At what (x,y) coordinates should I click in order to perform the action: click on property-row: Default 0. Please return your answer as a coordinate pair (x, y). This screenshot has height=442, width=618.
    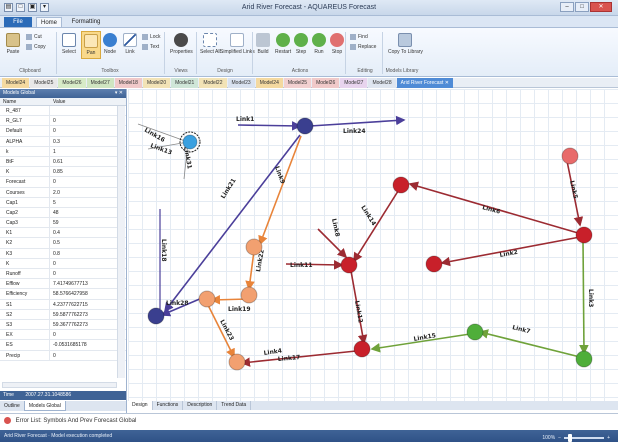
    Looking at the image, I should click on (63, 131).